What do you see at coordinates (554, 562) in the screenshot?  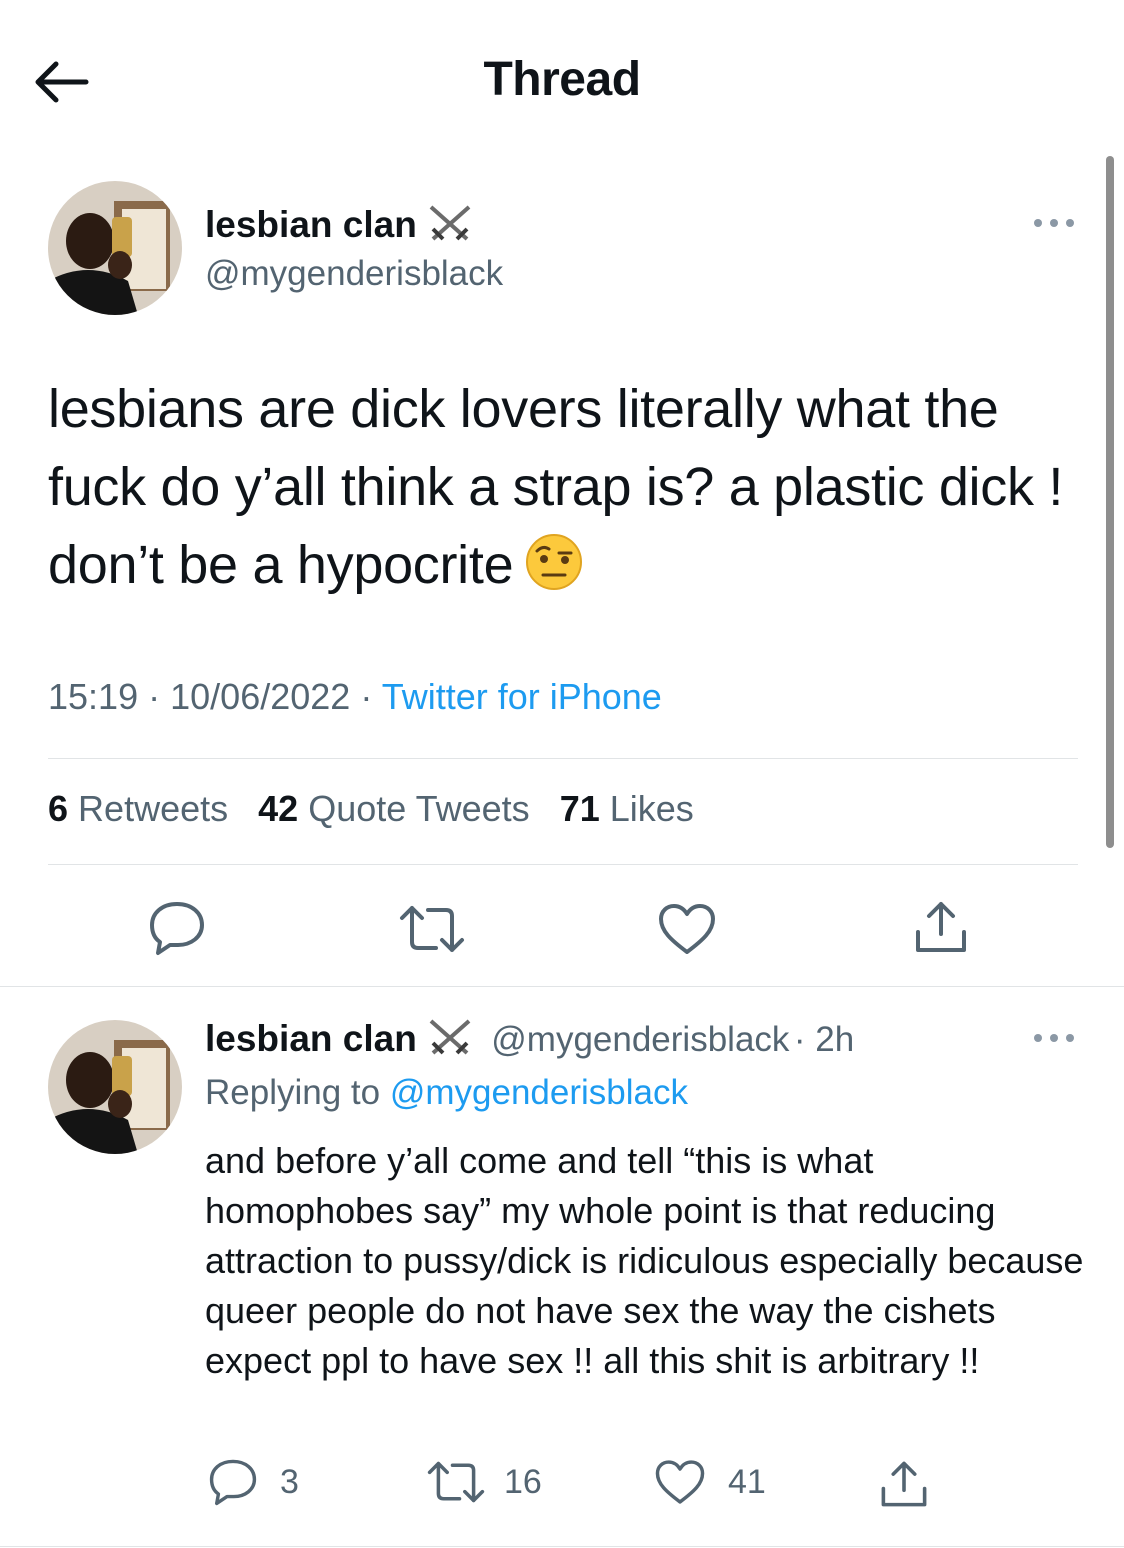 I see `face-with-raised-eyebrow-icon` at bounding box center [554, 562].